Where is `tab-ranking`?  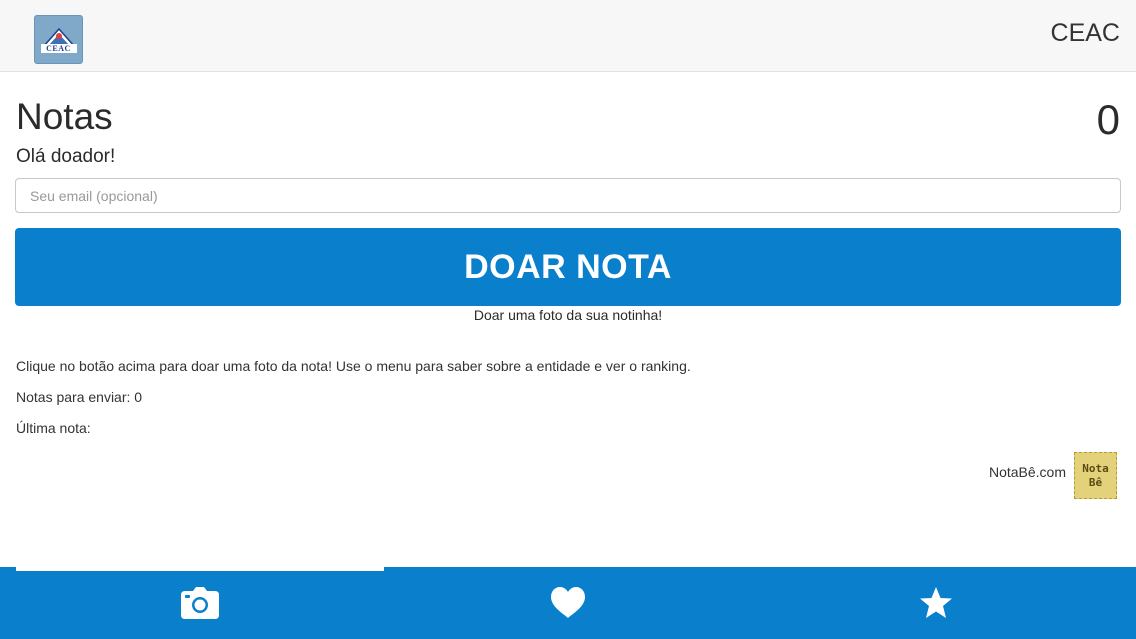 tab-ranking is located at coordinates (936, 603).